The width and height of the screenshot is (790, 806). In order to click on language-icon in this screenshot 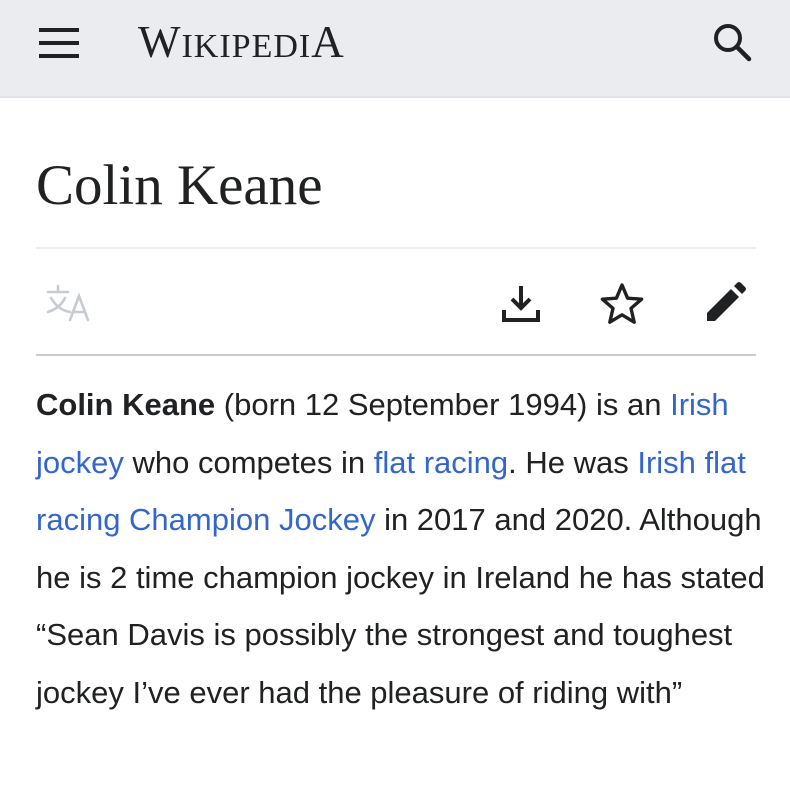, I will do `click(68, 303)`.